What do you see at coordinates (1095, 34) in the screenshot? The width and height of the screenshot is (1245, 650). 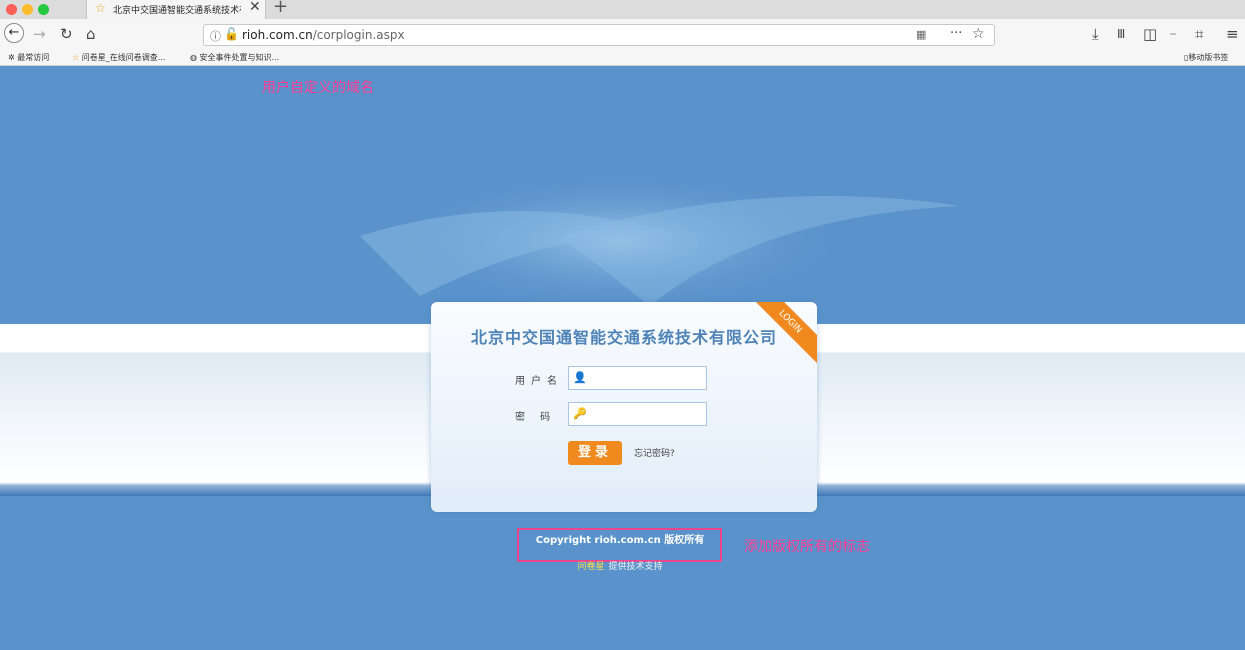 I see `download-icon: ⤓` at bounding box center [1095, 34].